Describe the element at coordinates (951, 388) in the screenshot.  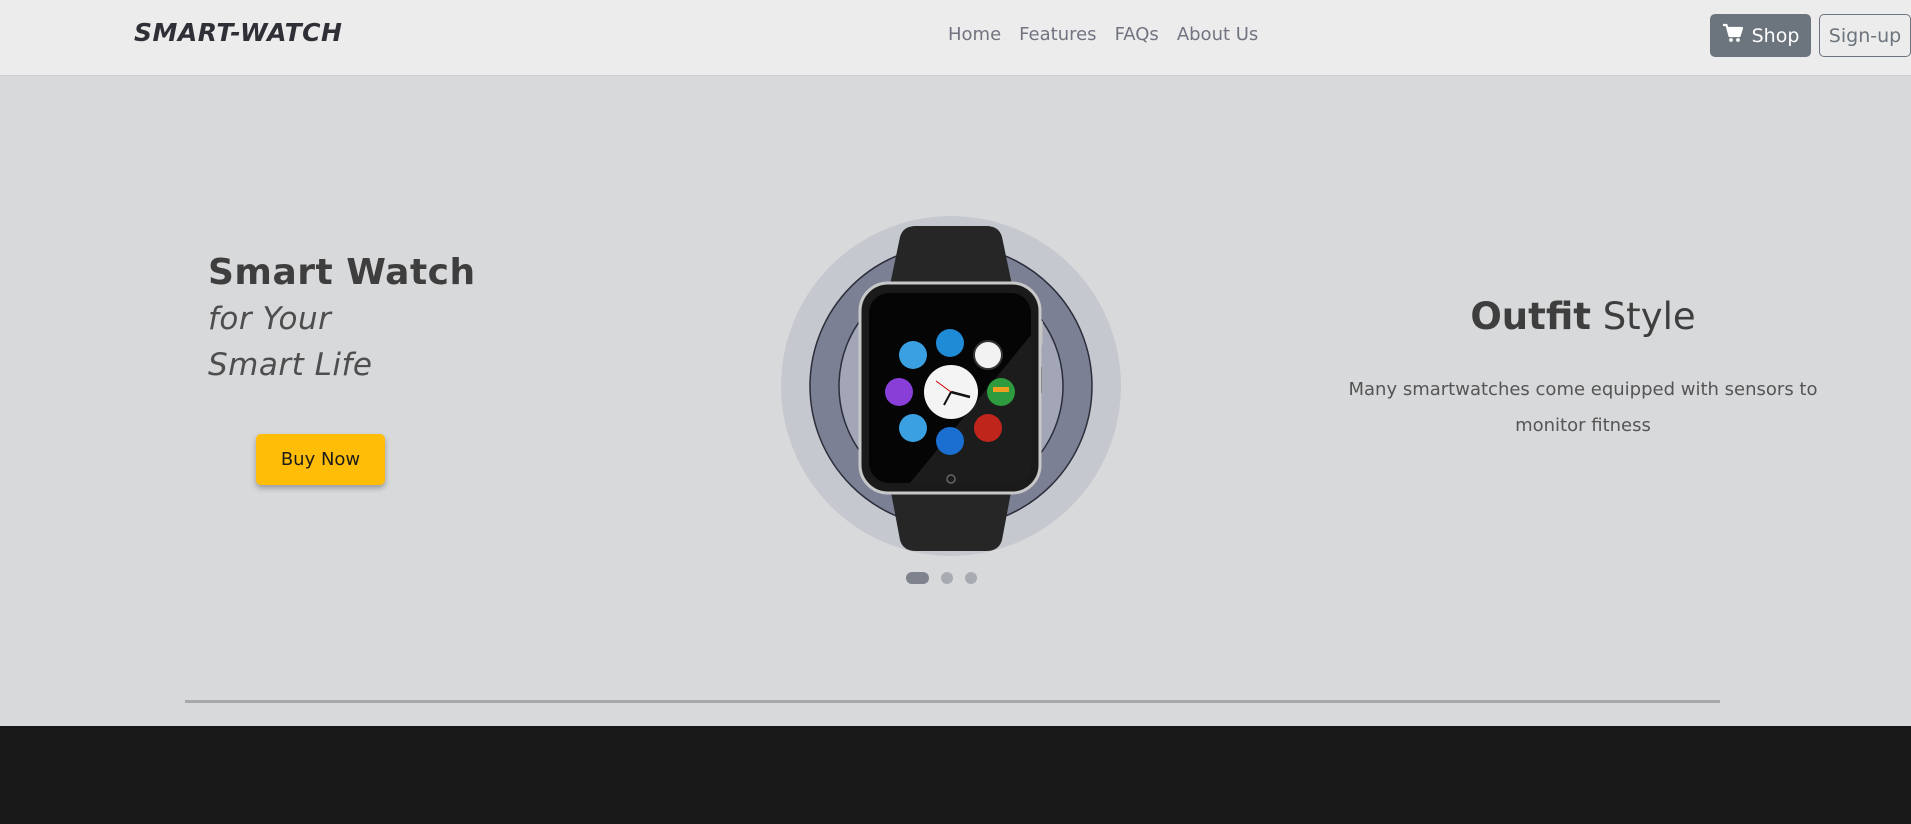
I see `smartwatch-image` at that location.